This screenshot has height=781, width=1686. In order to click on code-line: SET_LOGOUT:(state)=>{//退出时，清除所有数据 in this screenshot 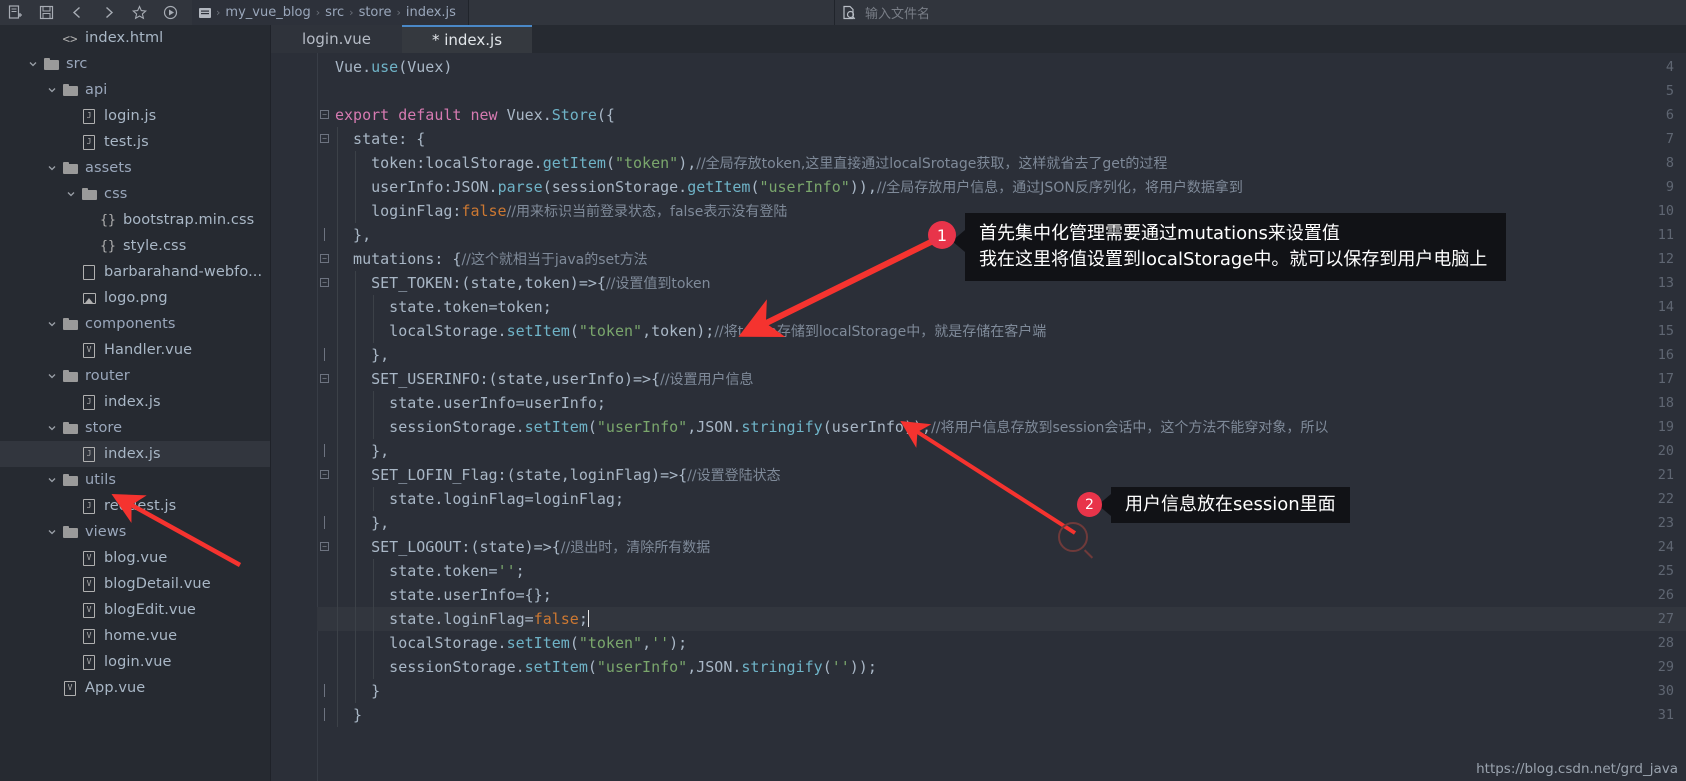, I will do `click(522, 547)`.